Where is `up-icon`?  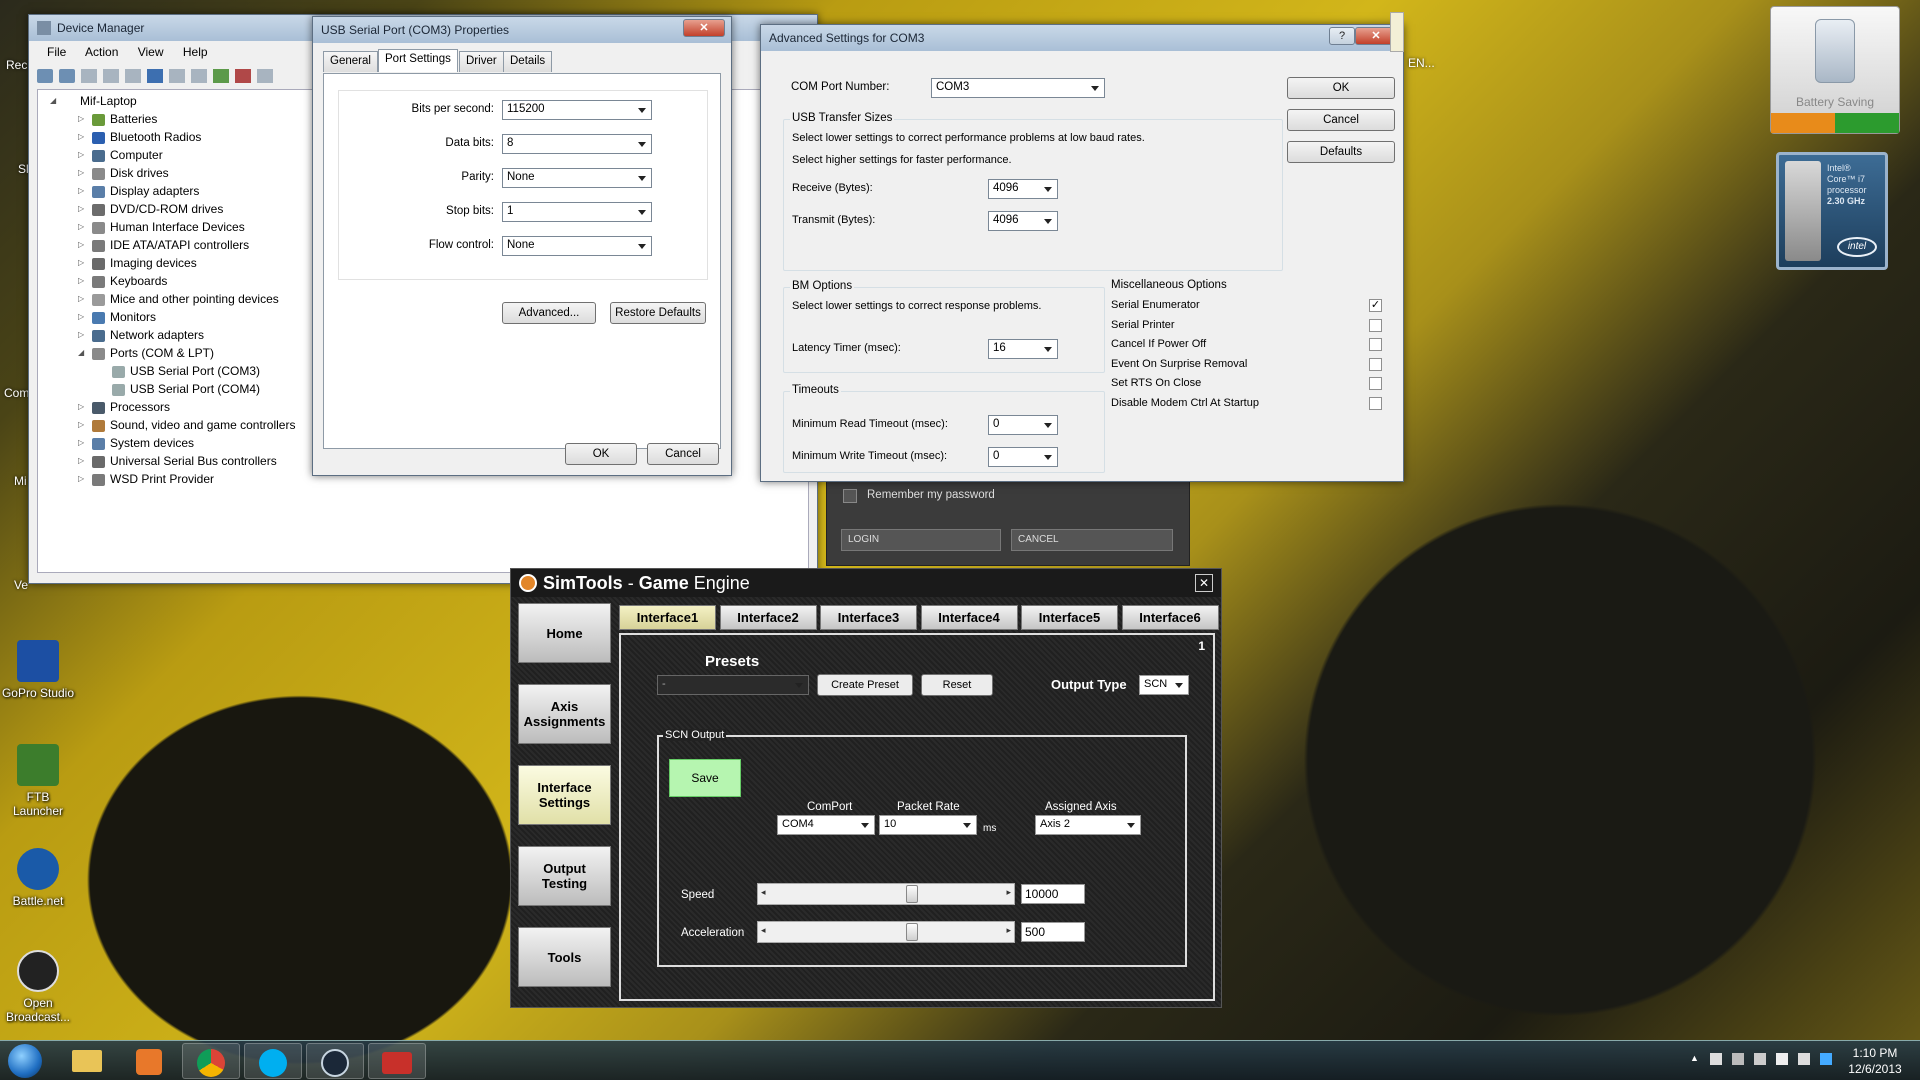 up-icon is located at coordinates (89, 76).